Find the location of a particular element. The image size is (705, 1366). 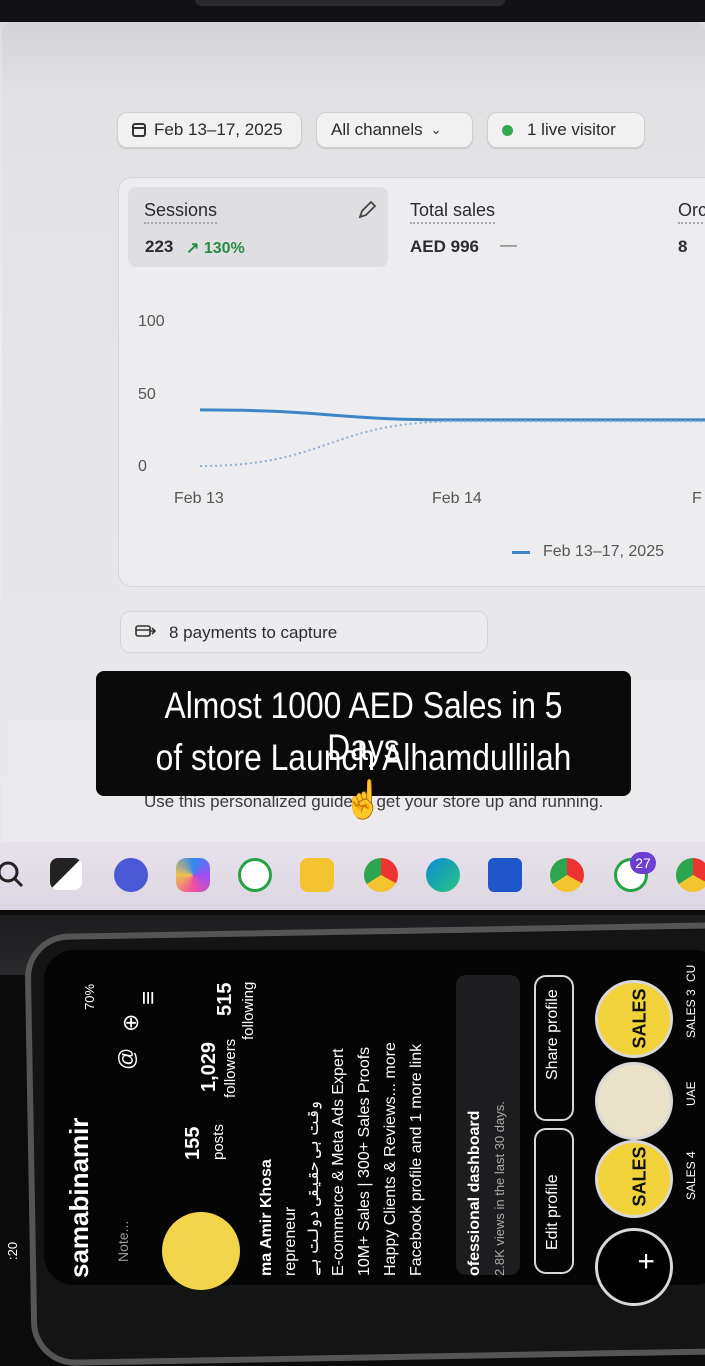

highlight-label-uae: UAE is located at coordinates (691, 1093).